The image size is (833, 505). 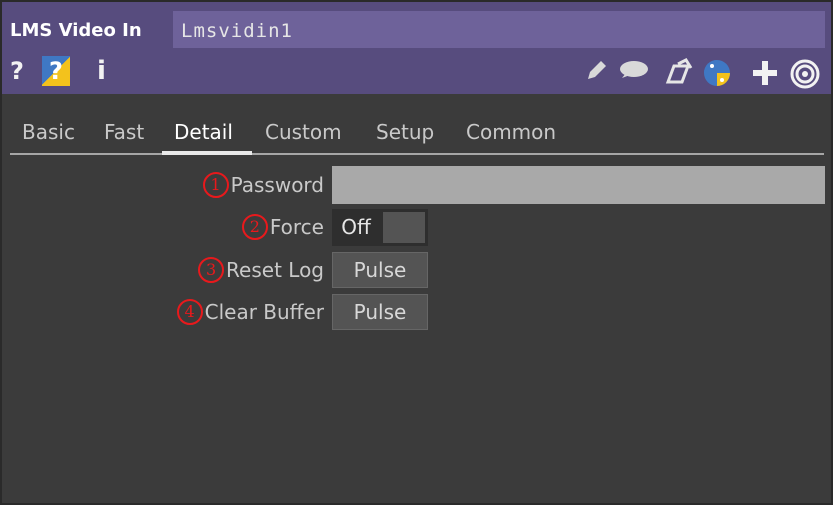 I want to click on annotation-marker-4: 4, so click(x=189, y=311).